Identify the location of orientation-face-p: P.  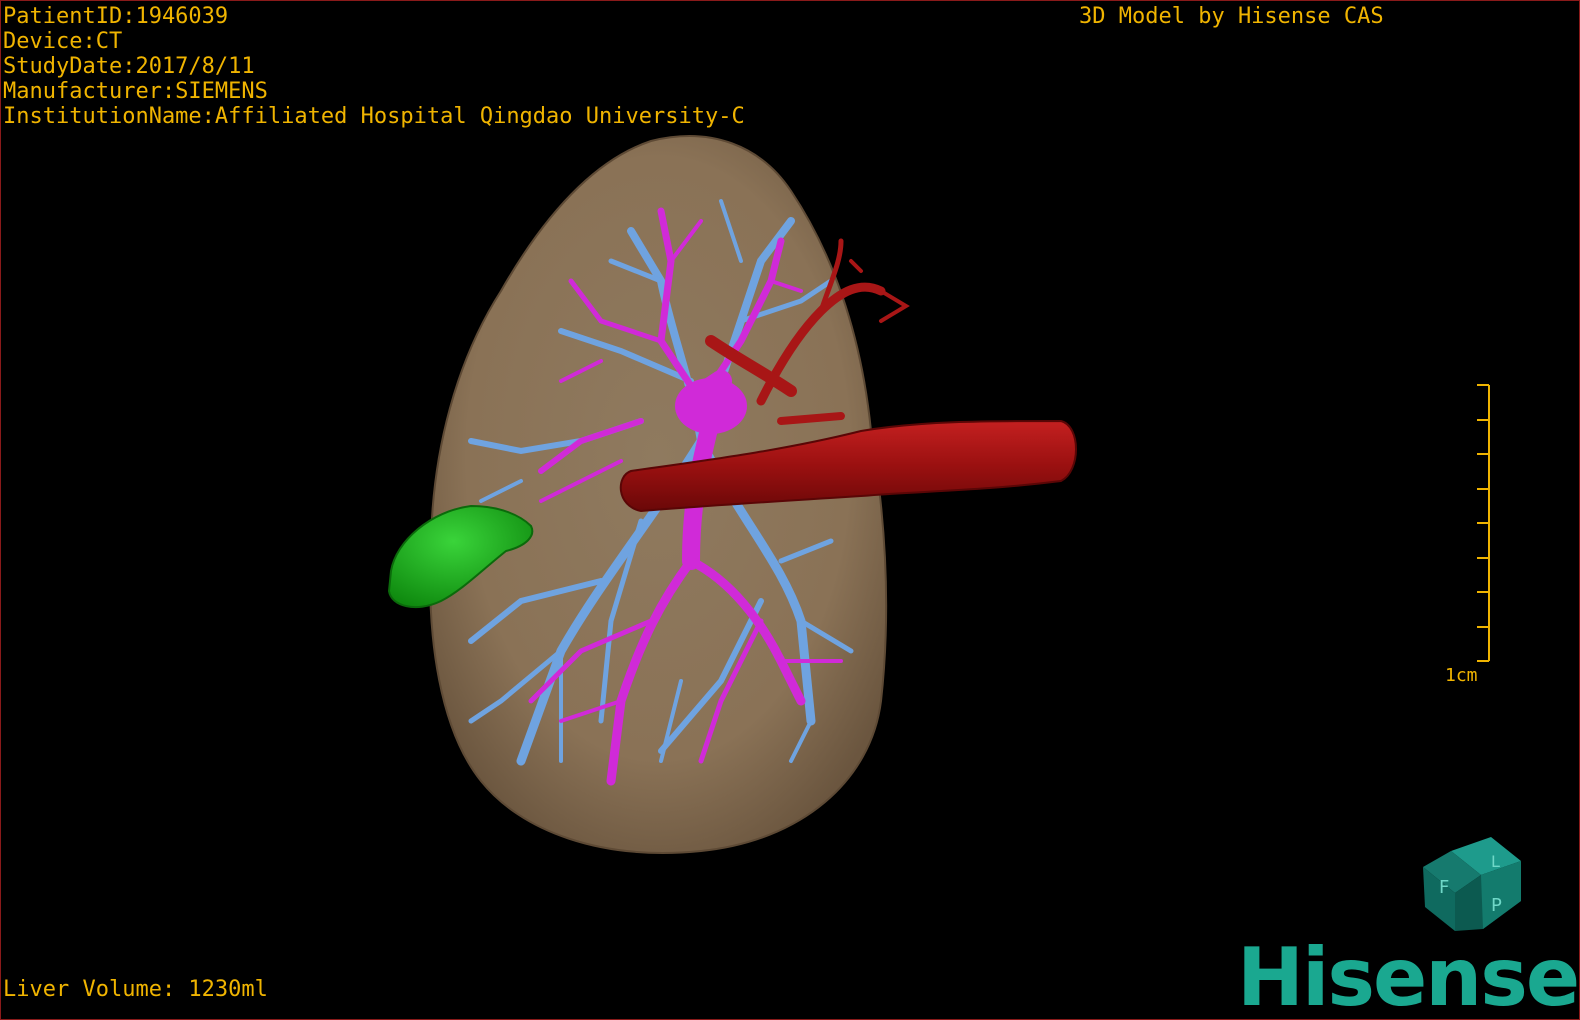
(1496, 905).